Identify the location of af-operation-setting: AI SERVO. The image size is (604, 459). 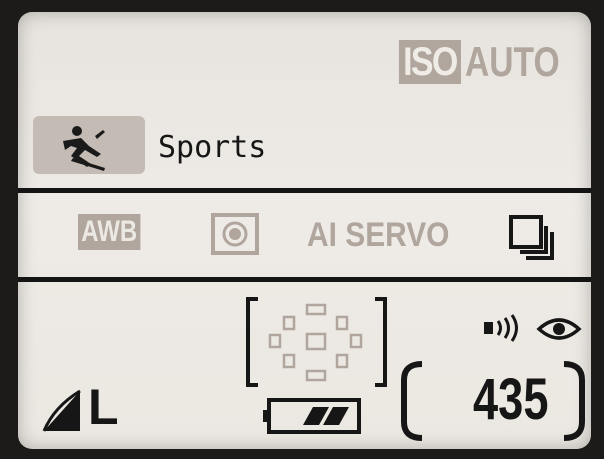
(378, 235).